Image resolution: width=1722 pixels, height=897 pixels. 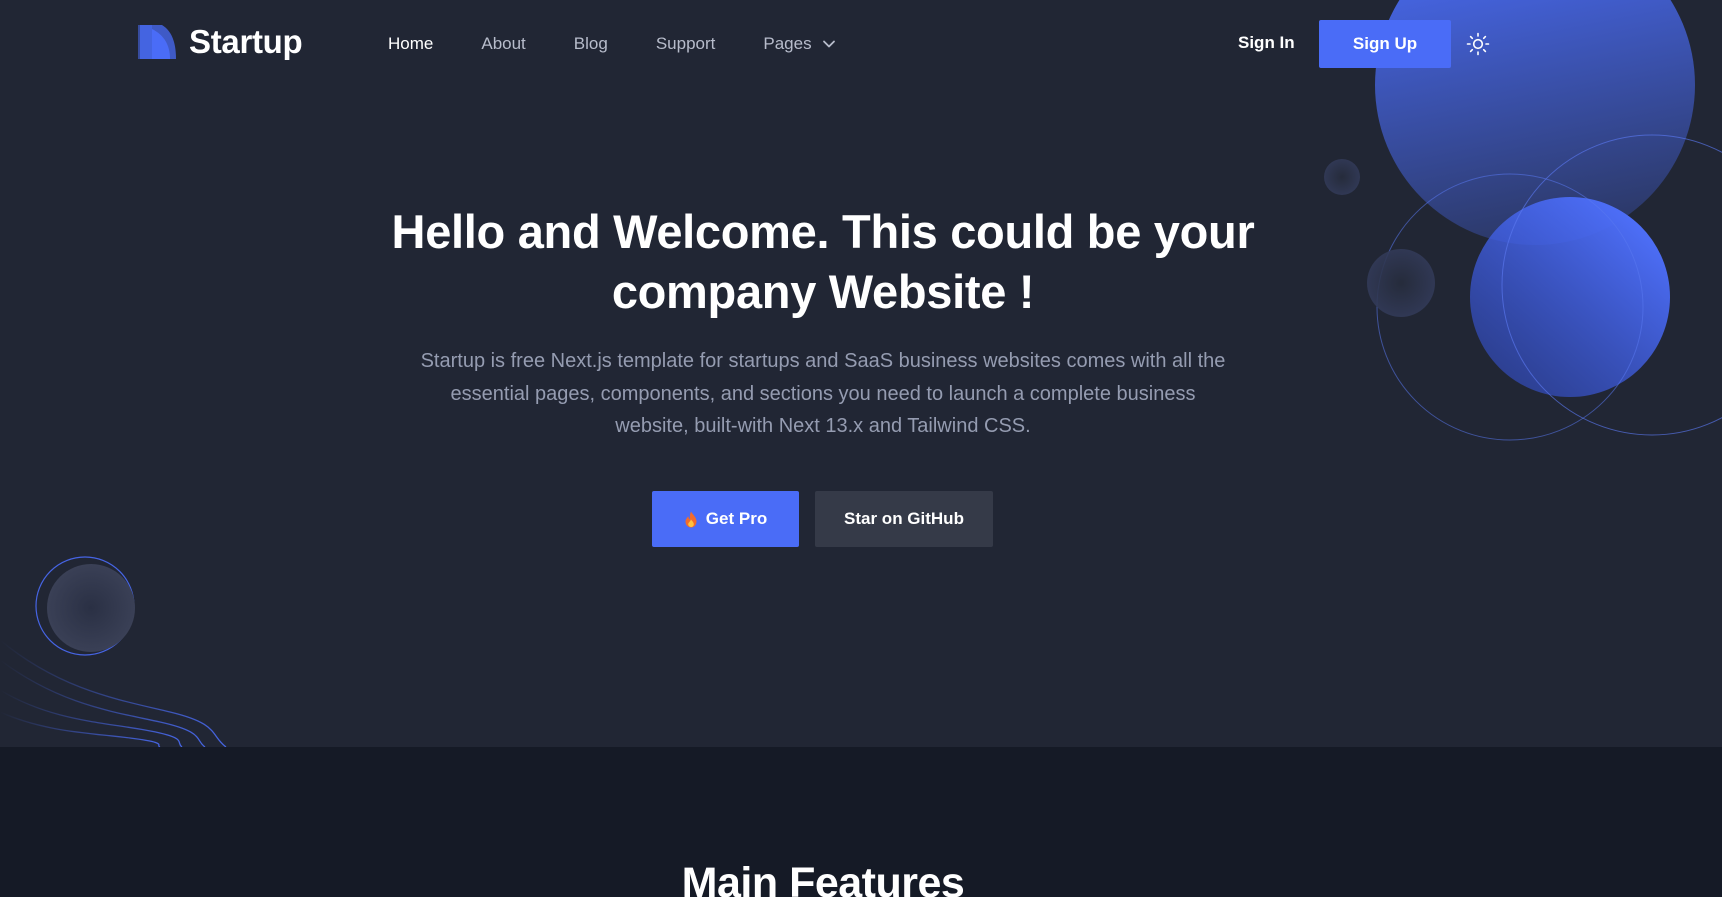 I want to click on nav-item-label: Support, so click(x=685, y=43).